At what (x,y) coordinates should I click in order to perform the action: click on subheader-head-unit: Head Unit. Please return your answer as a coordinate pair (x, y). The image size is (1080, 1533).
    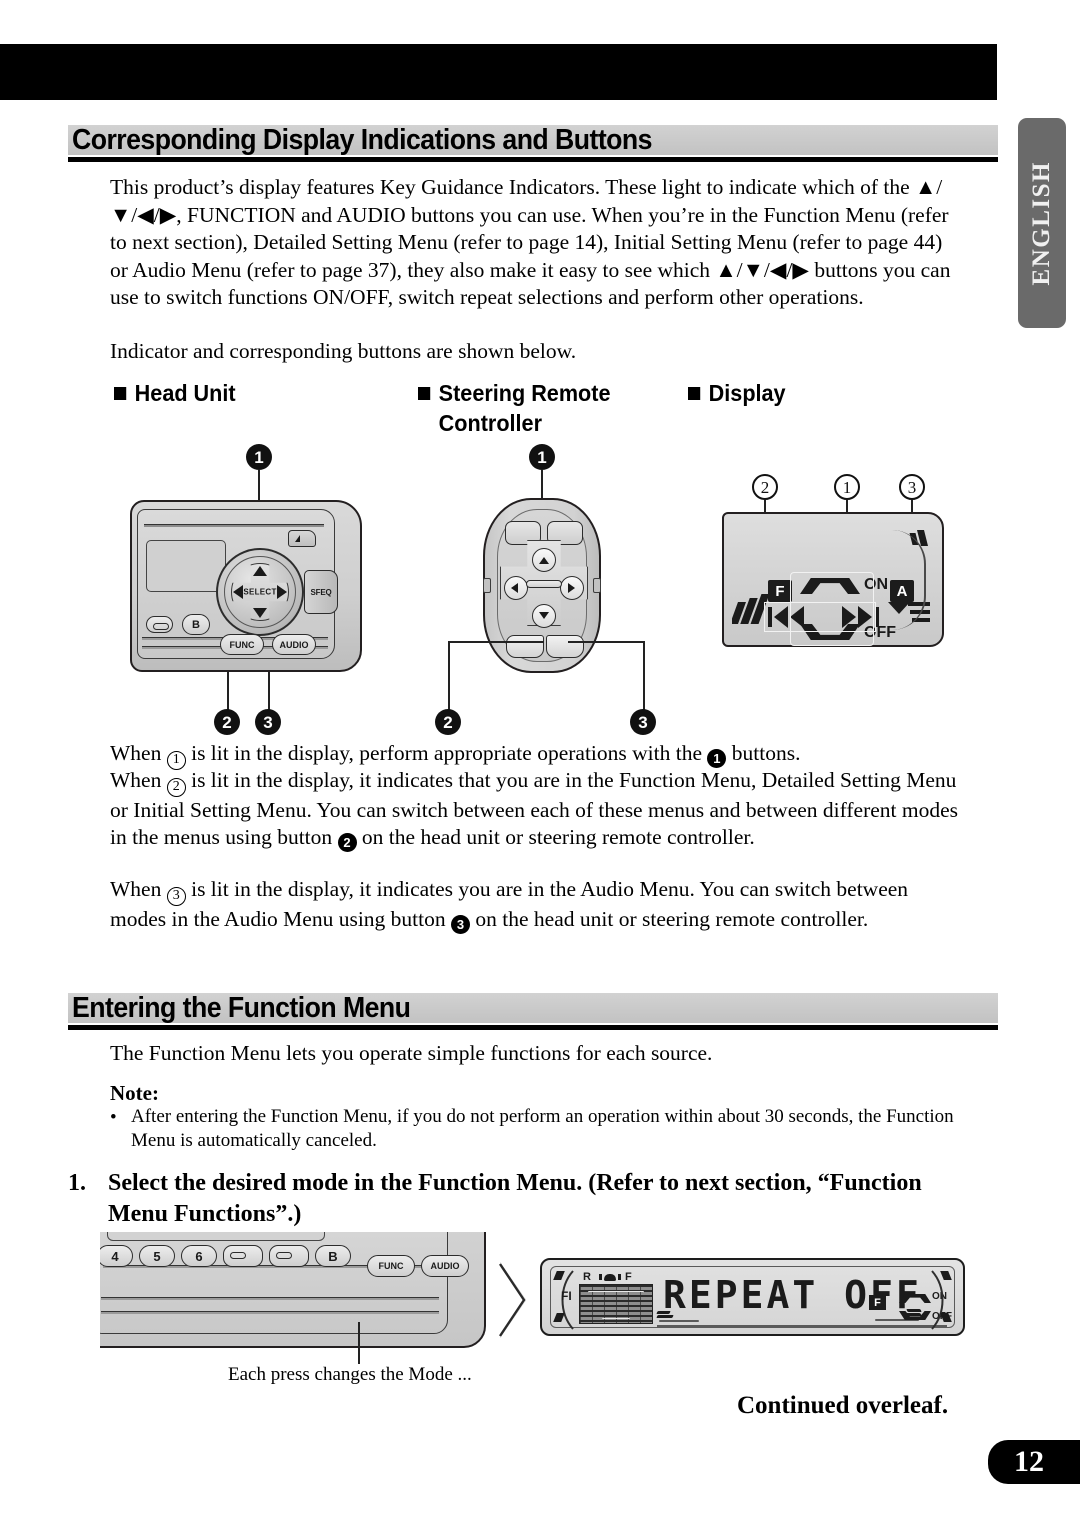
    Looking at the image, I should click on (175, 393).